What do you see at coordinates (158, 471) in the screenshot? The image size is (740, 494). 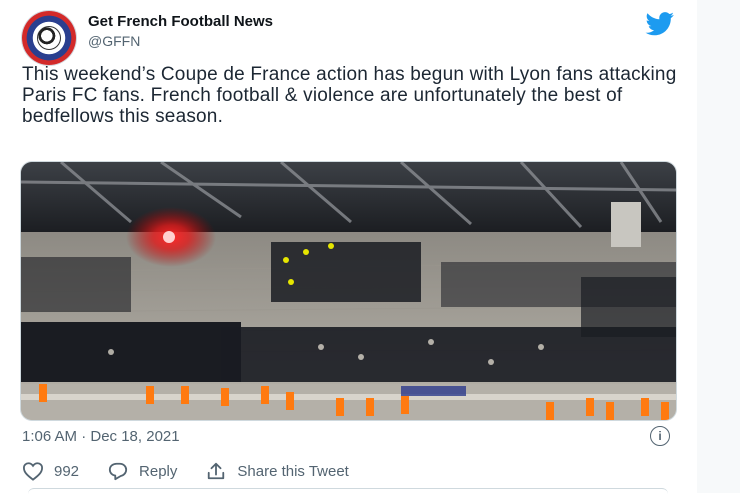 I see `reply-label: Reply` at bounding box center [158, 471].